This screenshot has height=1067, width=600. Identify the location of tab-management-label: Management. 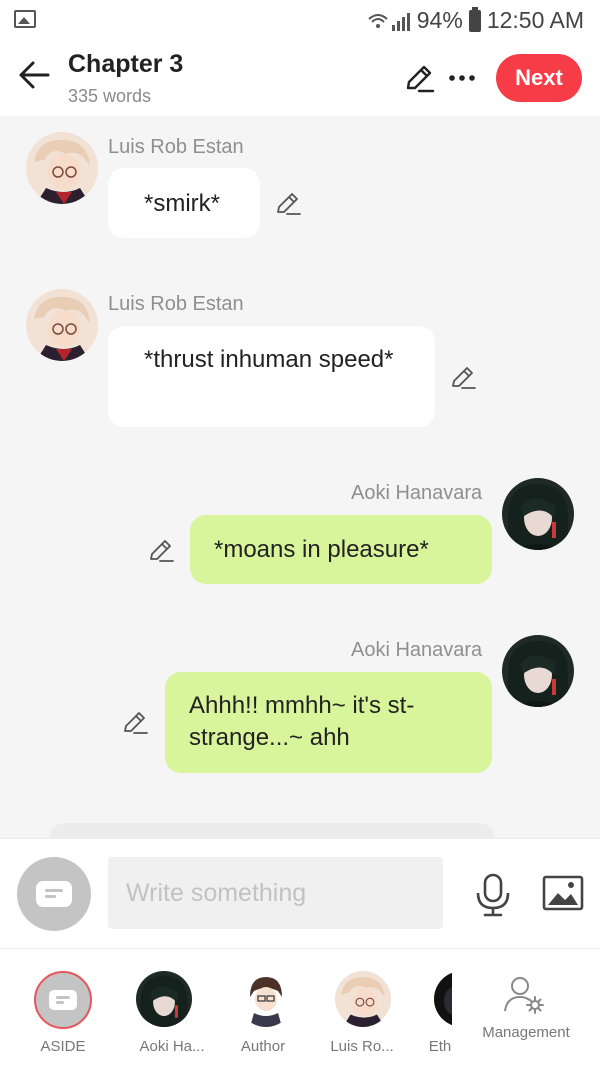
(526, 1032).